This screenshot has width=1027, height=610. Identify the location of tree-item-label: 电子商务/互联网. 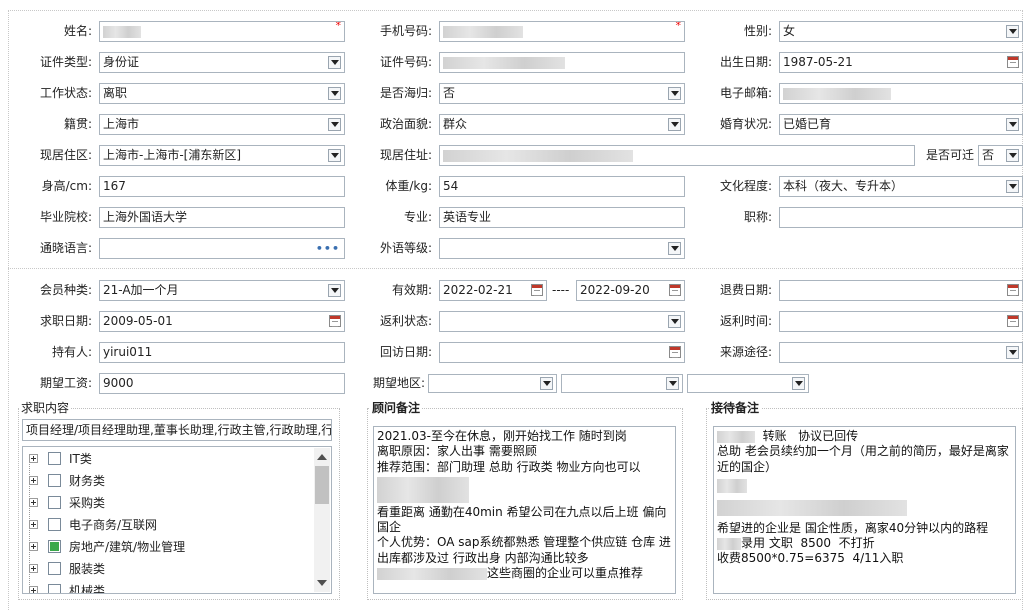
(113, 525).